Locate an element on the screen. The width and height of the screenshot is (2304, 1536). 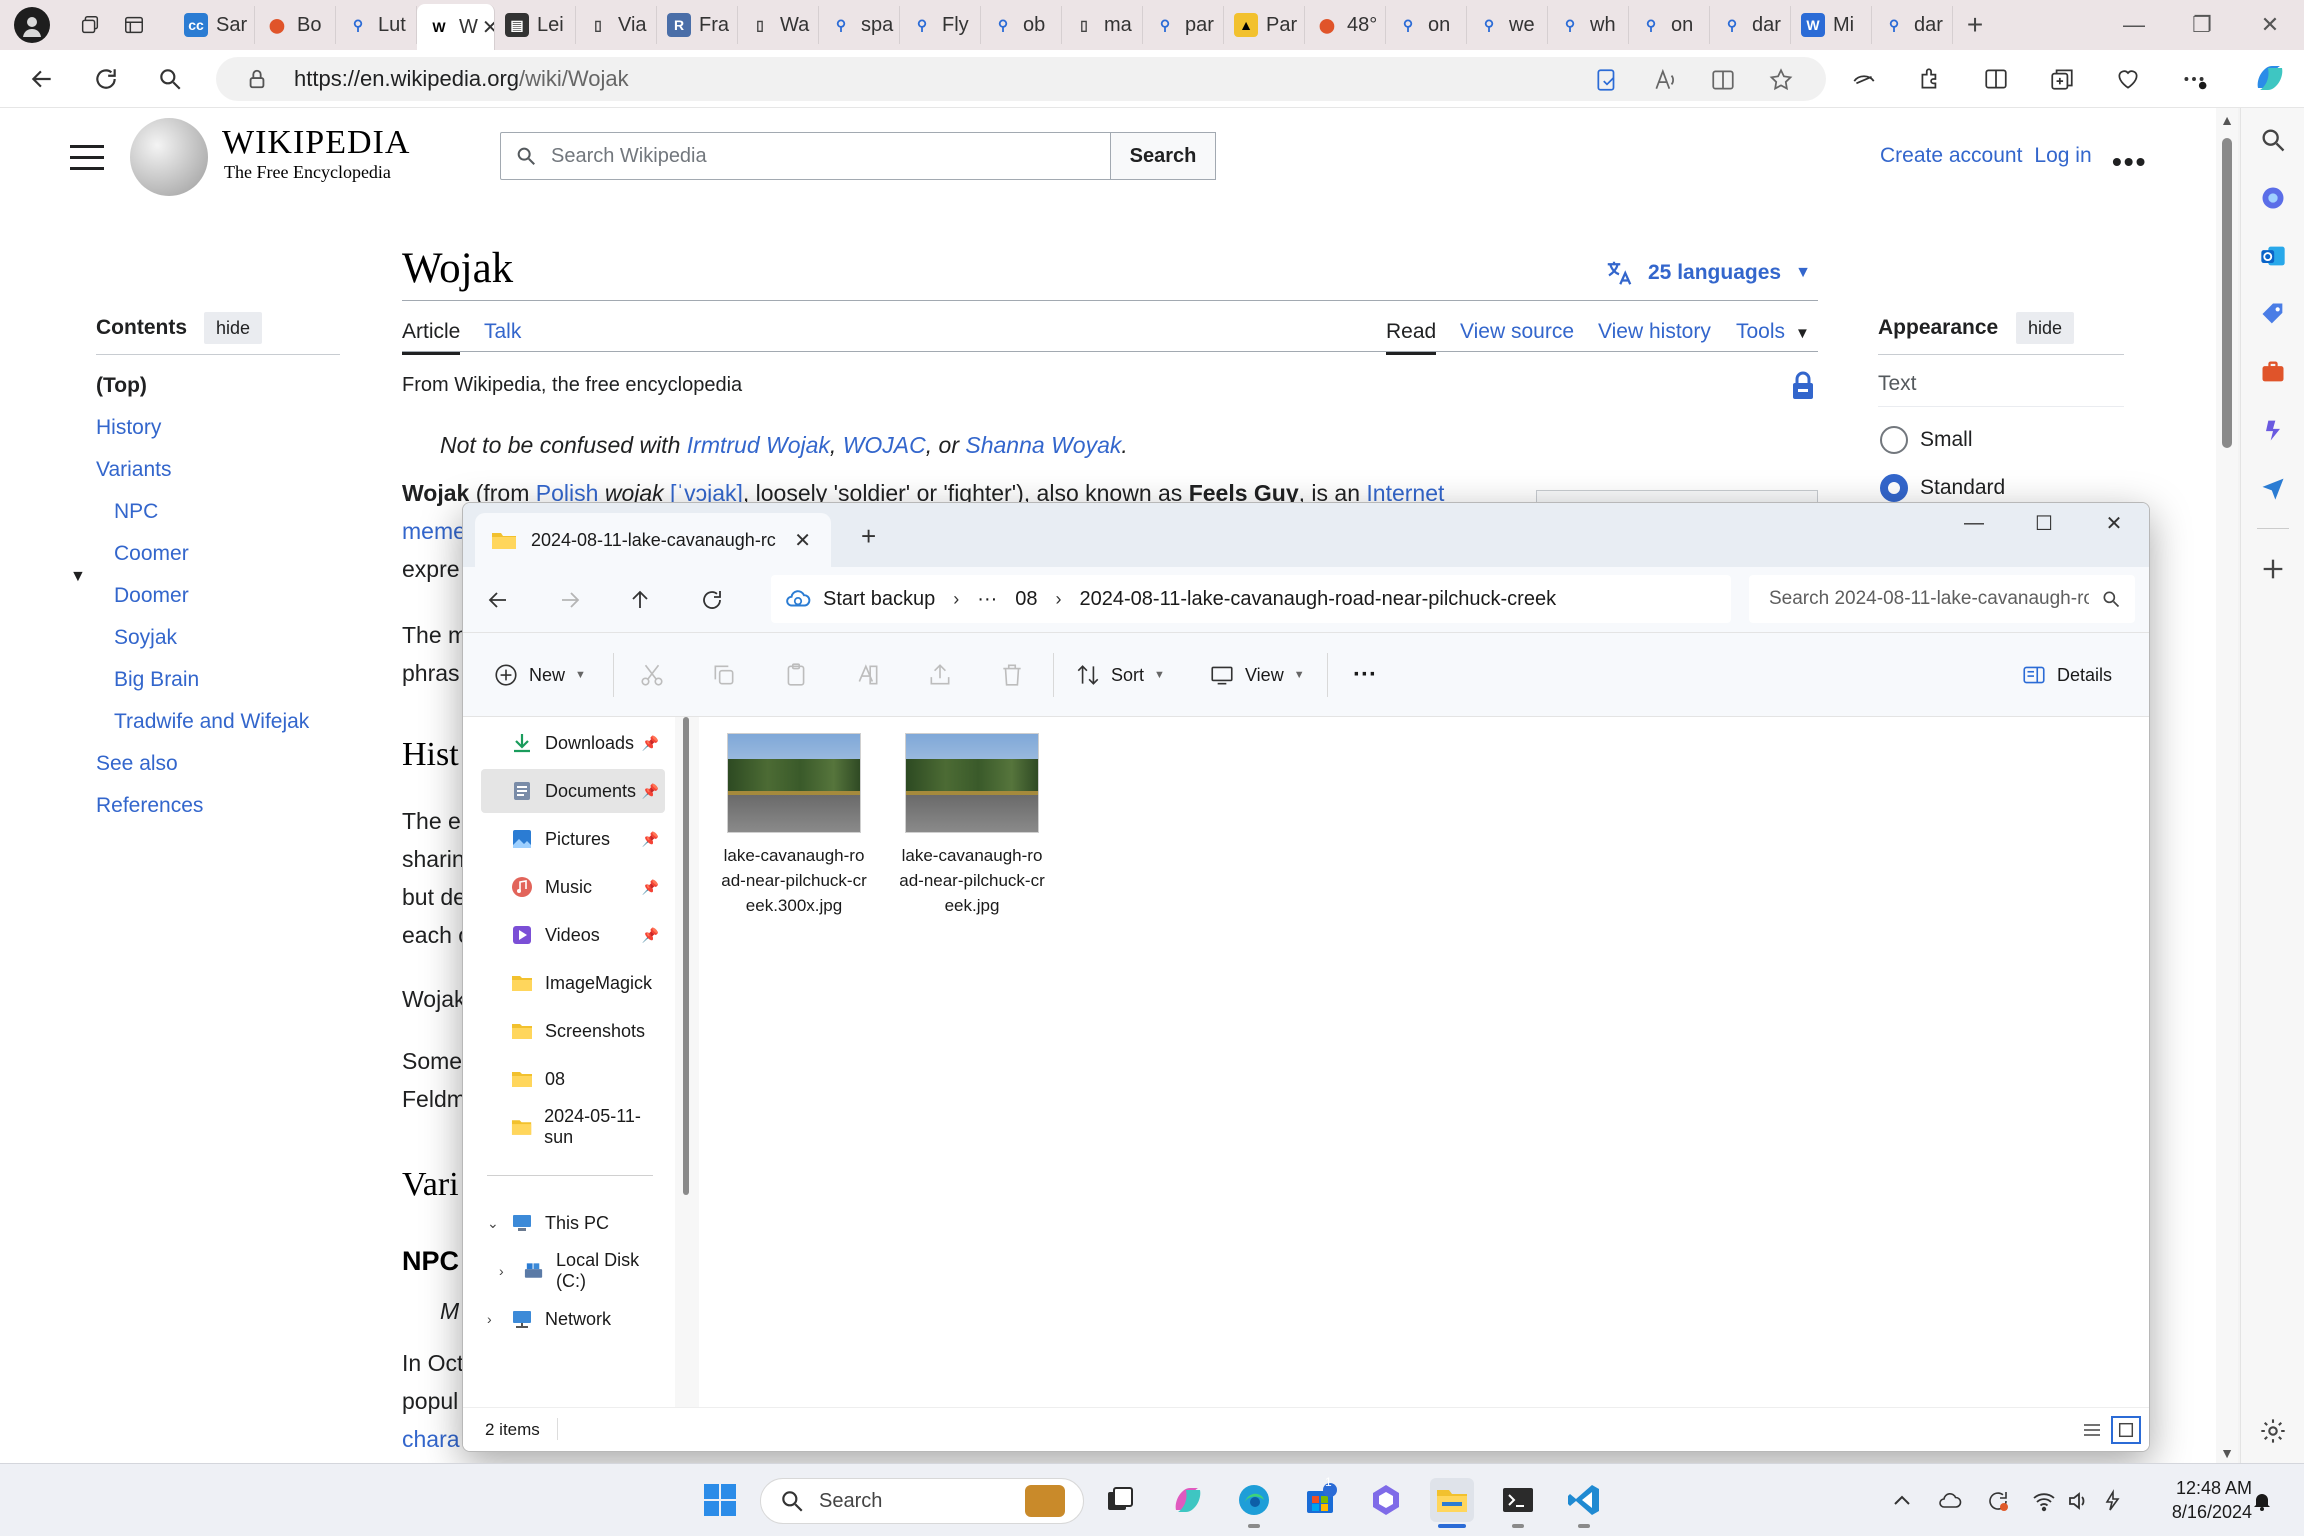
npc-link: chara is located at coordinates (431, 1439).